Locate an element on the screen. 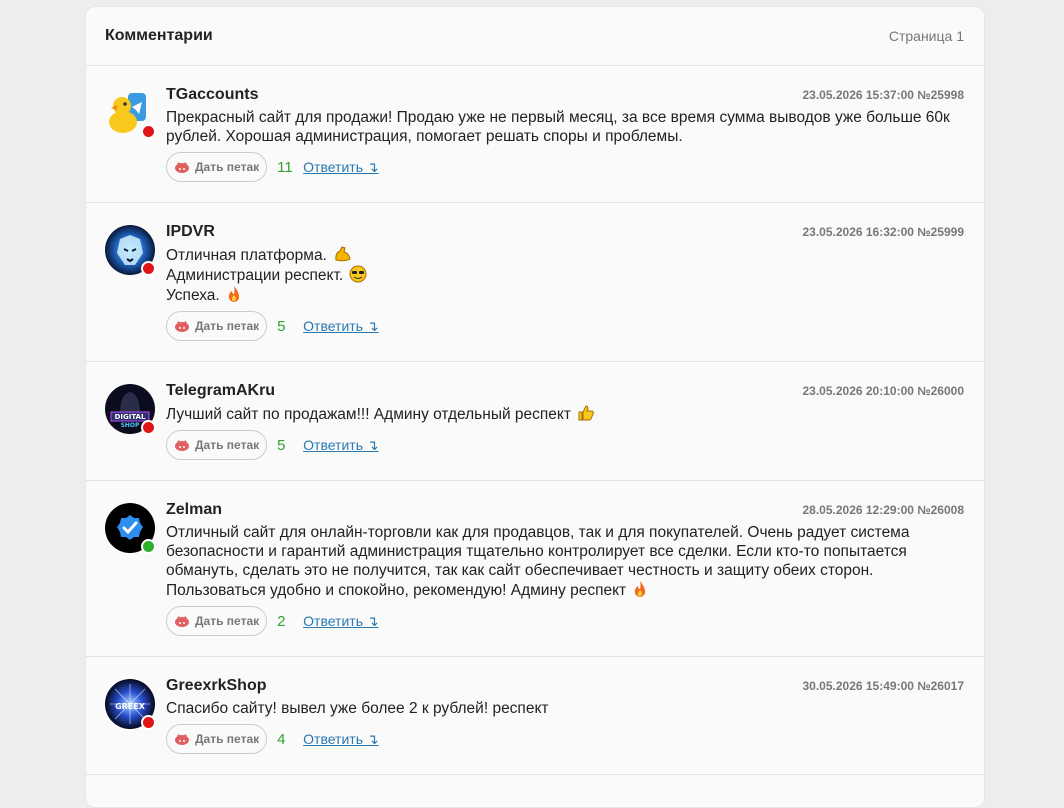  like-count: 11 is located at coordinates (285, 167).